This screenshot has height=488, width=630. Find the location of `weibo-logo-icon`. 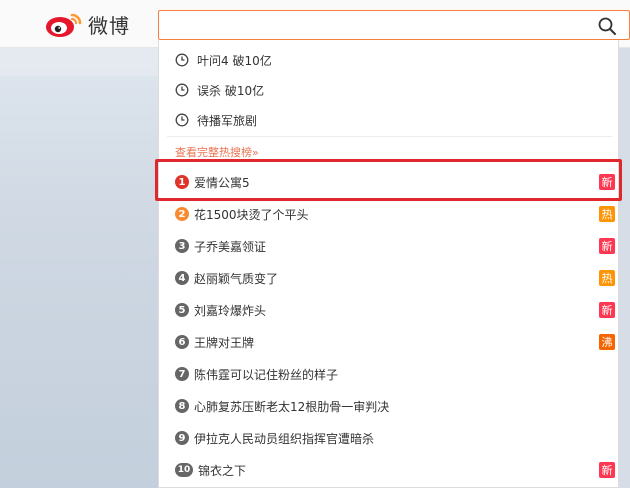

weibo-logo-icon is located at coordinates (64, 25).